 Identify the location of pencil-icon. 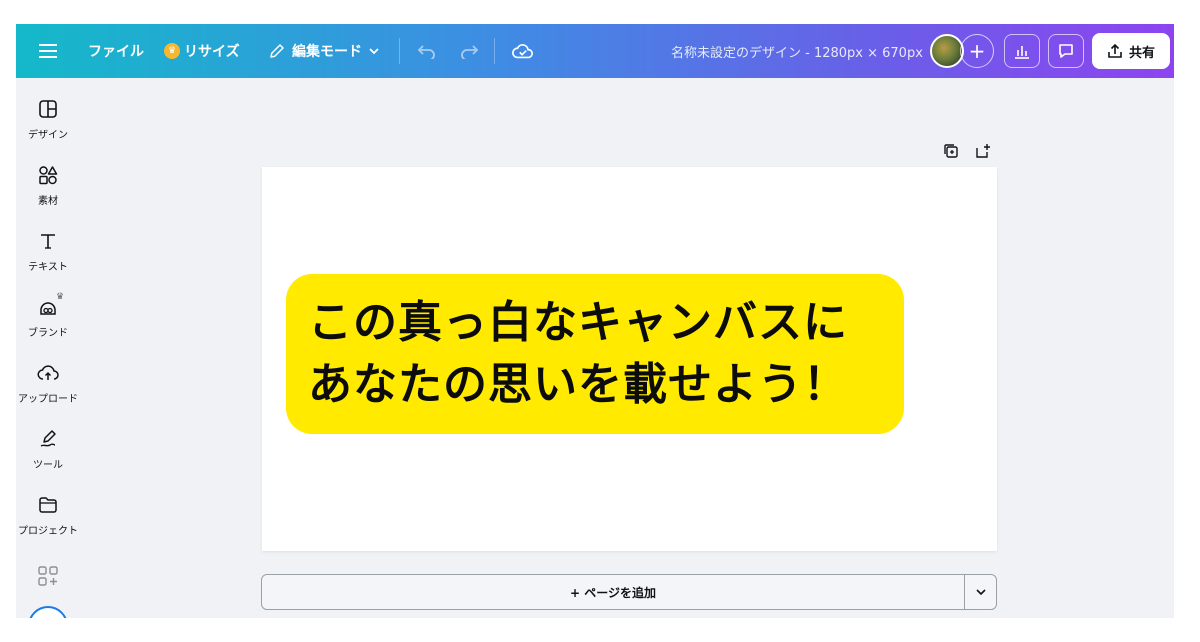
(277, 51).